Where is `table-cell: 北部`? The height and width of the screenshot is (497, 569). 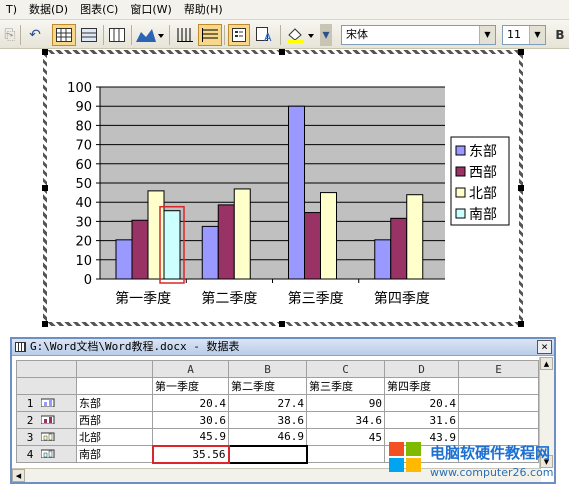 table-cell: 北部 is located at coordinates (114, 437).